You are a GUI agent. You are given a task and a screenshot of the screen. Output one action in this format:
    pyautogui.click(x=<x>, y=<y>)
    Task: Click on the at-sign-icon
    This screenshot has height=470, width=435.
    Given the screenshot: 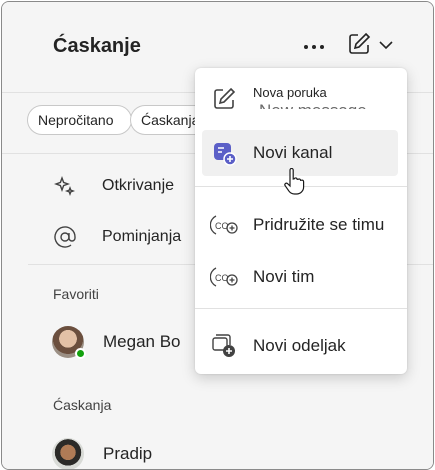 What is the action you would take?
    pyautogui.click(x=65, y=237)
    